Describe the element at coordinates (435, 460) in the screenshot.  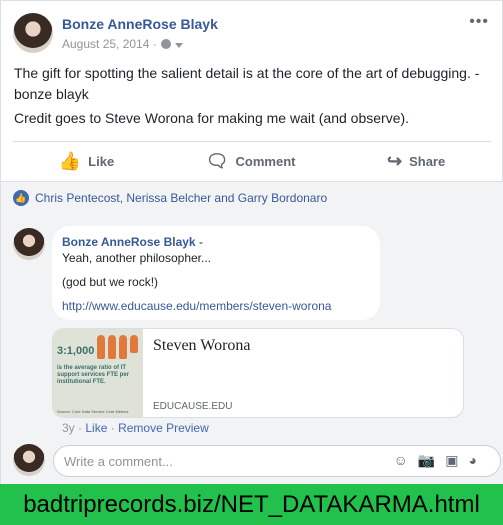
I see `composer-icons: ☺ 📷 ▣ ◕` at that location.